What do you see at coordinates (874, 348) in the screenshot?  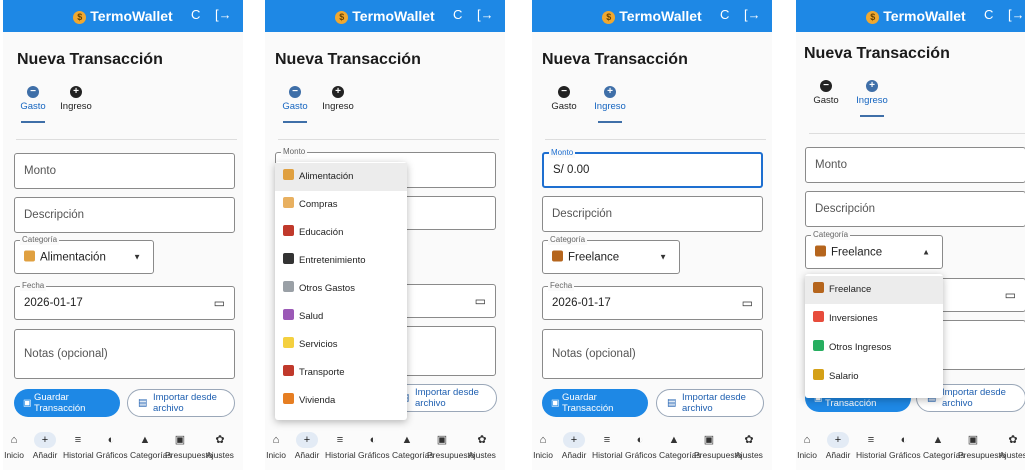 I see `menu-item-otros-ingresos: Otros Ingresos` at bounding box center [874, 348].